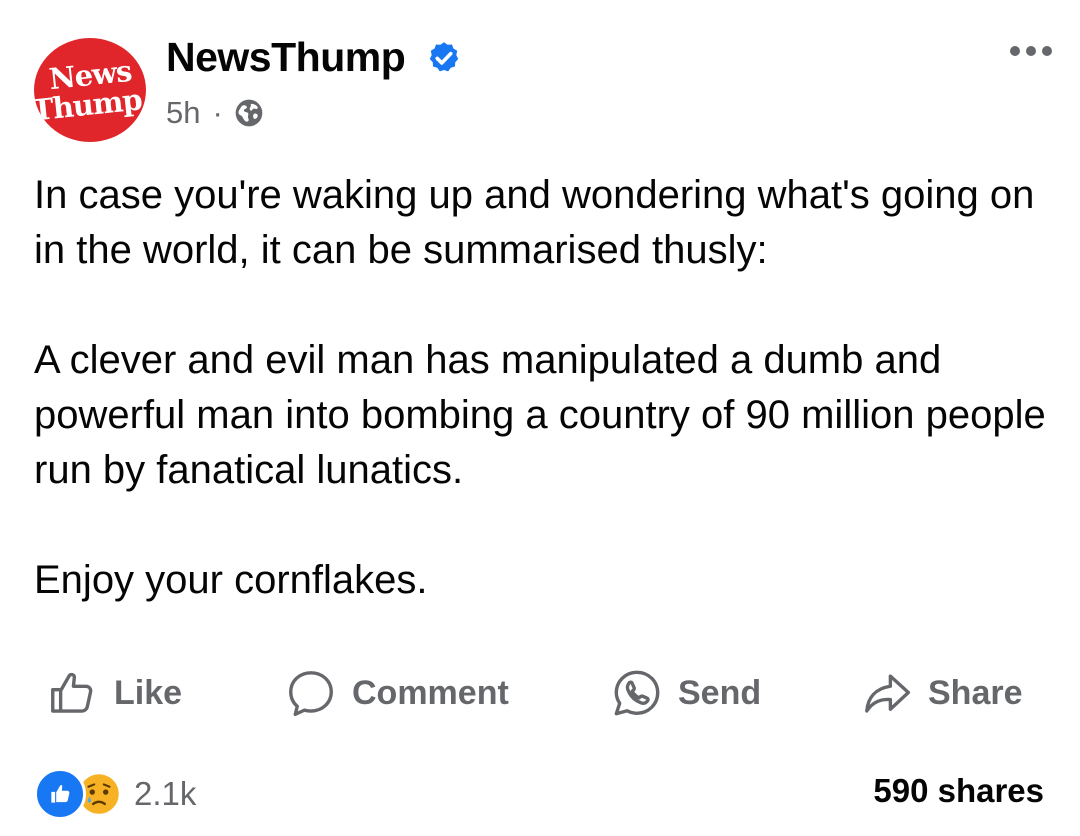 The image size is (1080, 836). I want to click on share-label: Share, so click(975, 692).